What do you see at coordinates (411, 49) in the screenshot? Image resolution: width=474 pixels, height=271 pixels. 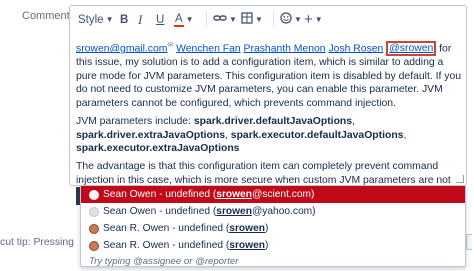 I see `mention-query-srowen: @srowen` at bounding box center [411, 49].